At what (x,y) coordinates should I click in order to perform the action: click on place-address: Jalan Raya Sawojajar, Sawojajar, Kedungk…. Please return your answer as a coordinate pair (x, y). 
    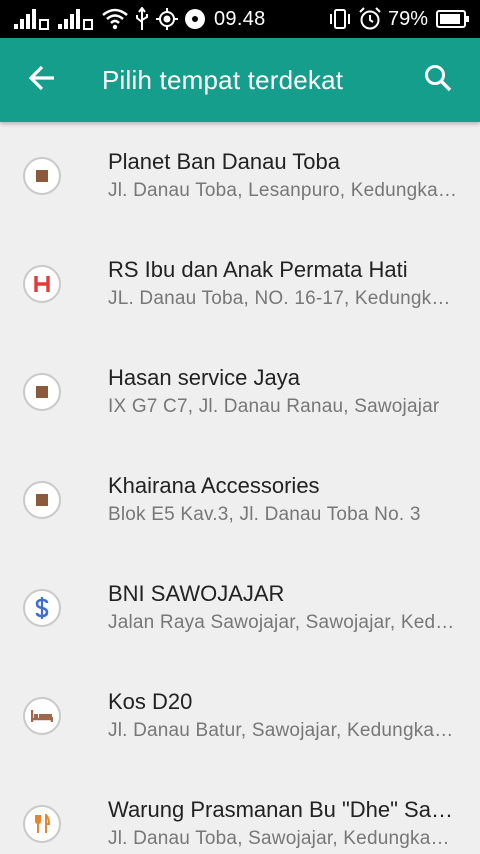
    Looking at the image, I should click on (284, 622).